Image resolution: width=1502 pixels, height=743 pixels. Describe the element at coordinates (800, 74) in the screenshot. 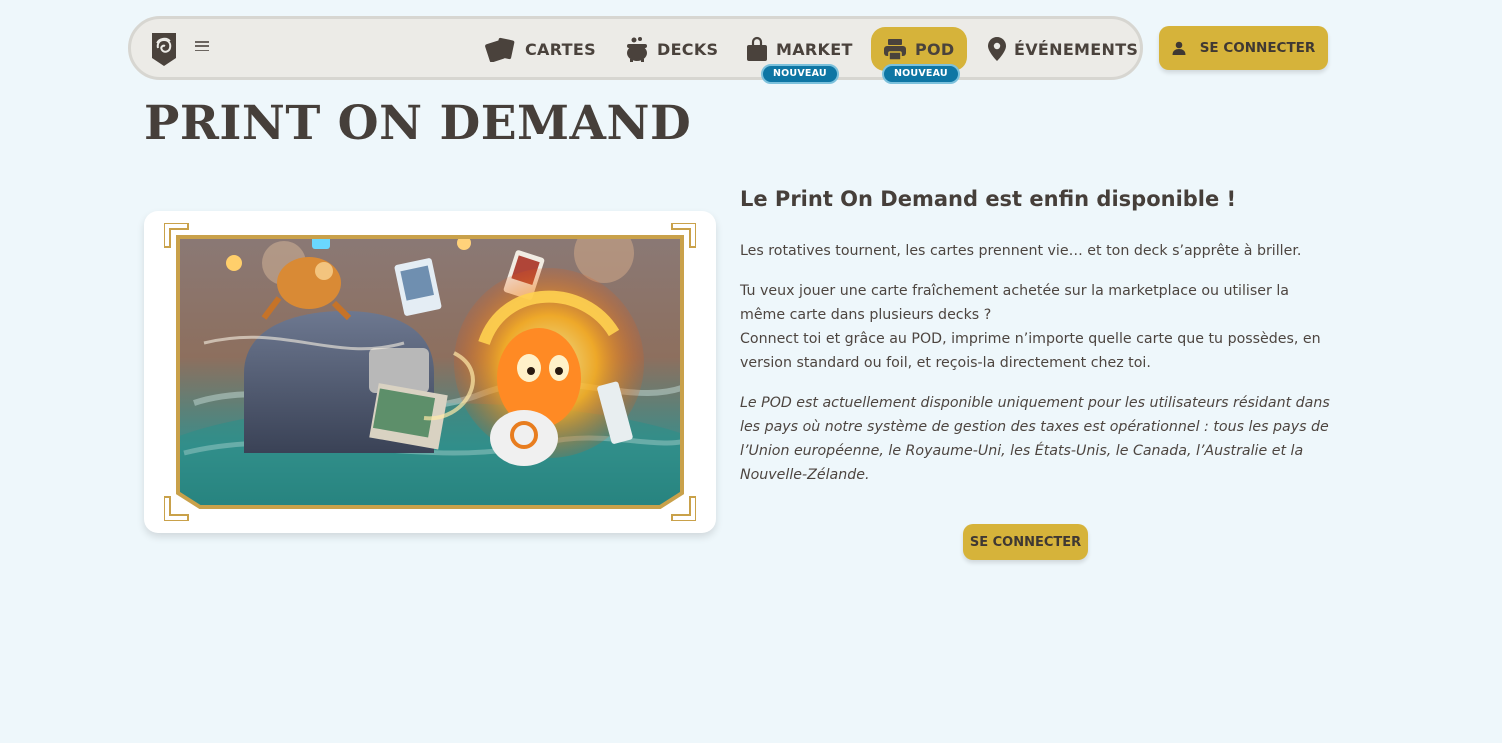

I see `market-new-badge: NOUVEAU` at that location.